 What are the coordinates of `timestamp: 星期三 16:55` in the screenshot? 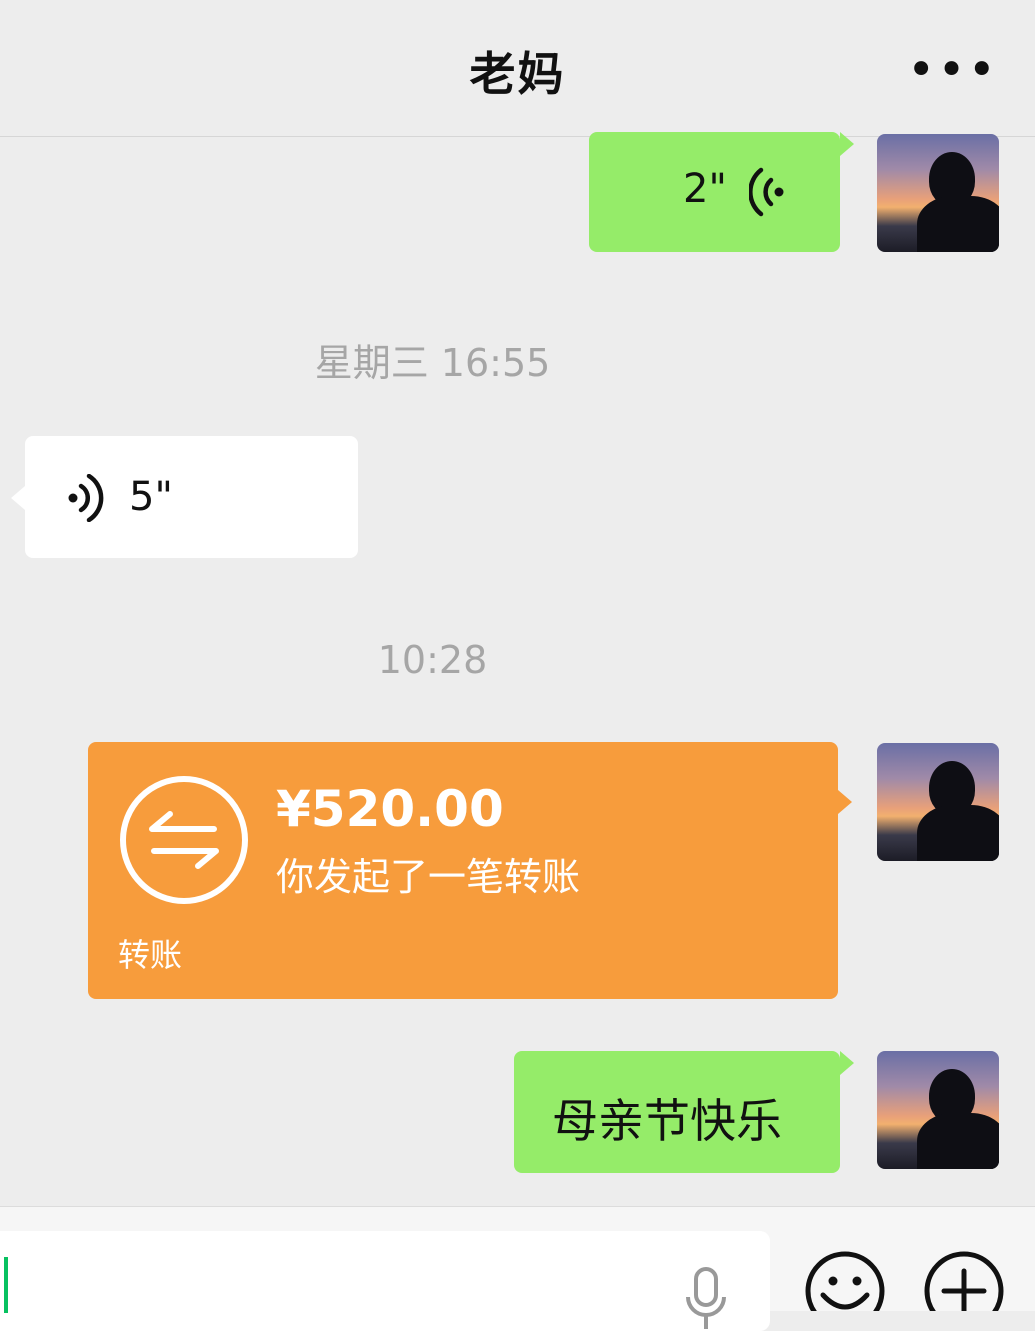 It's located at (432, 363).